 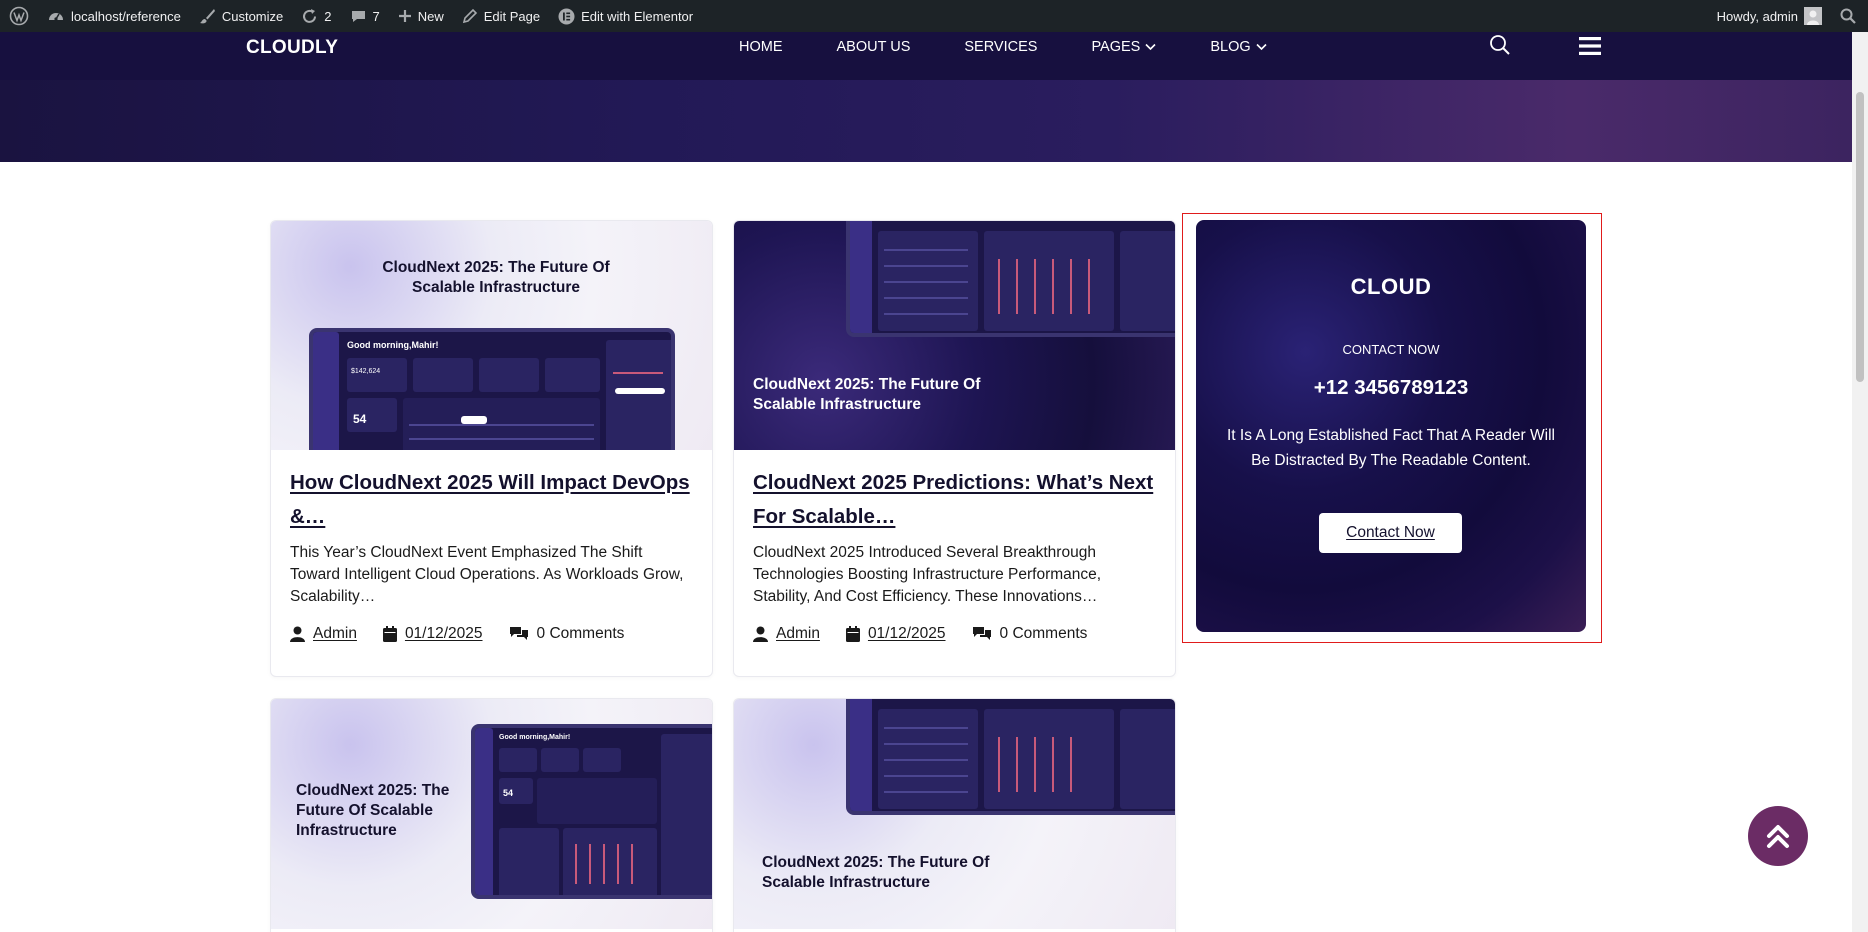 I want to click on site-name-link: localhost/reference, so click(x=114, y=16).